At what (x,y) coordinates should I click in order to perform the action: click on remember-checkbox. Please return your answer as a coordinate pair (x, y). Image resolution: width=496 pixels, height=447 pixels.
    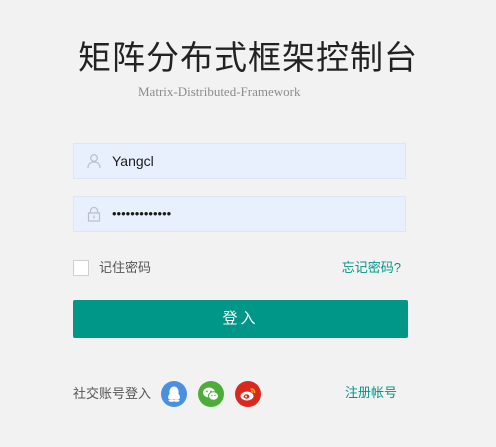
    Looking at the image, I should click on (81, 268).